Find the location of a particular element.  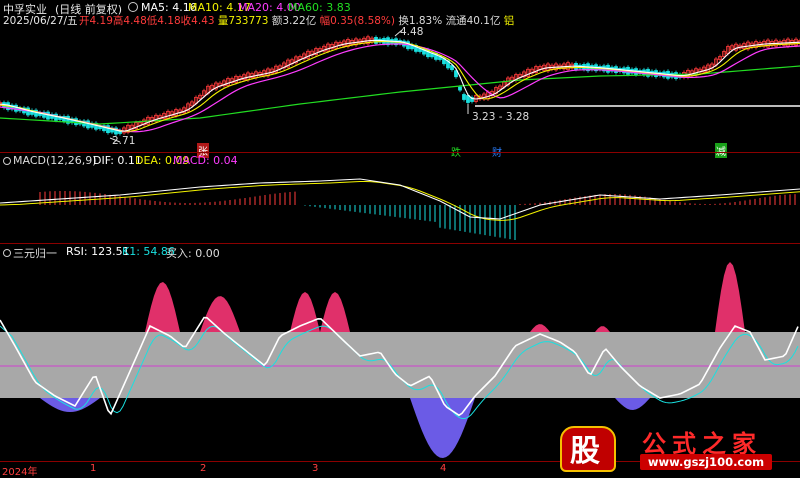

x-tick-2: 2 is located at coordinates (203, 468).